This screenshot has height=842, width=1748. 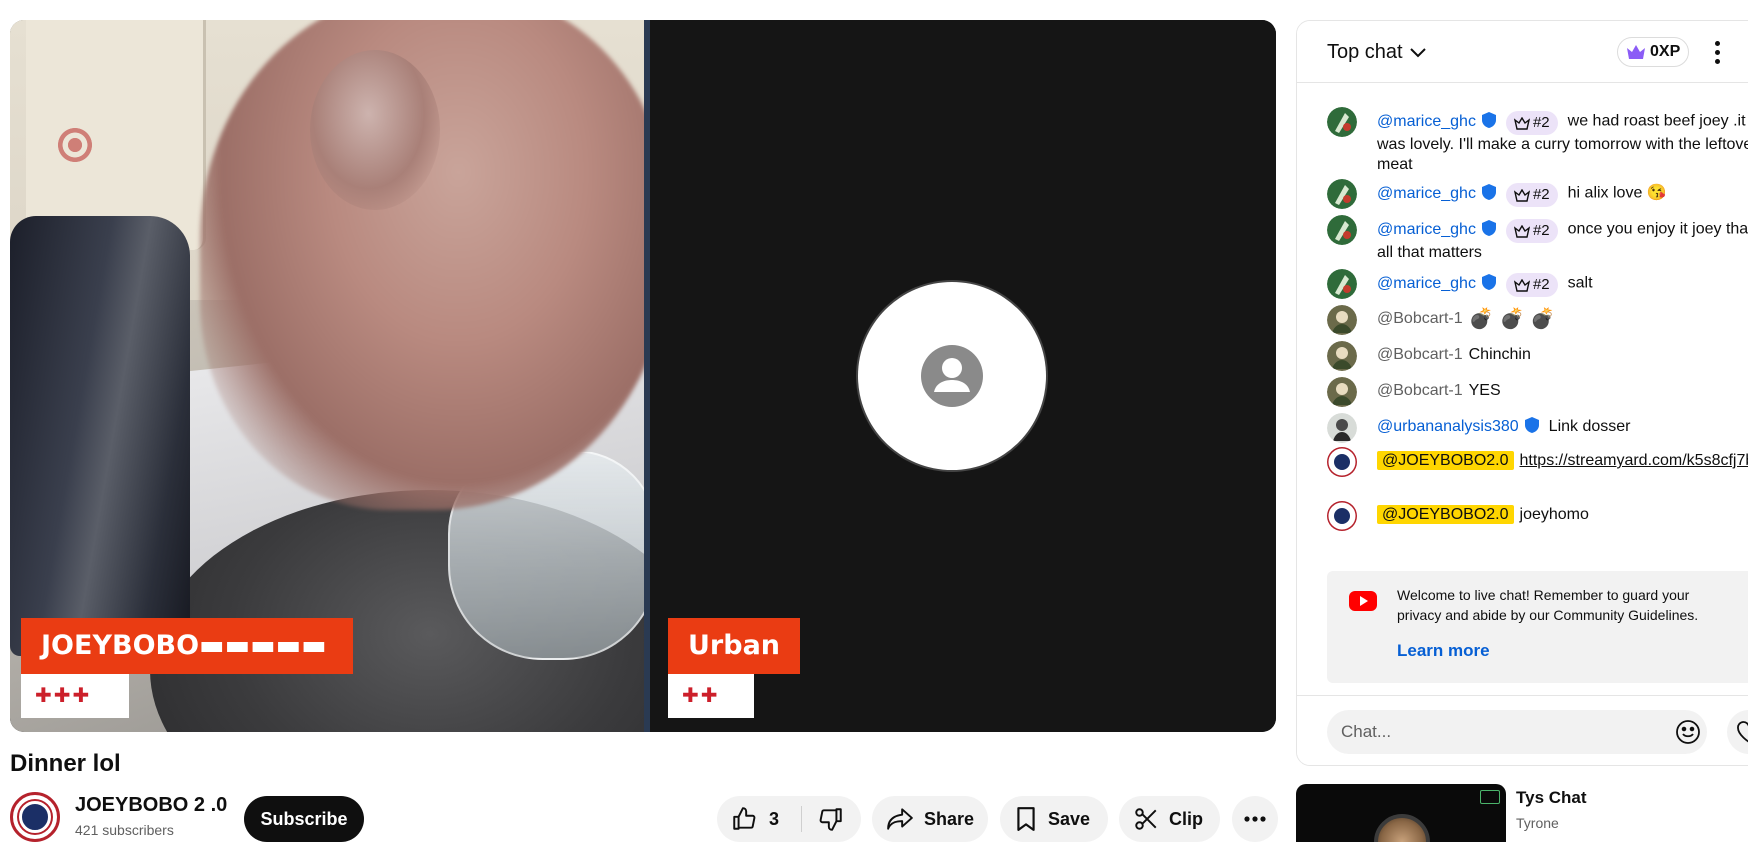 I want to click on chat-message: @JOEYBOBO2.0 joeyhomo, so click(x=1537, y=516).